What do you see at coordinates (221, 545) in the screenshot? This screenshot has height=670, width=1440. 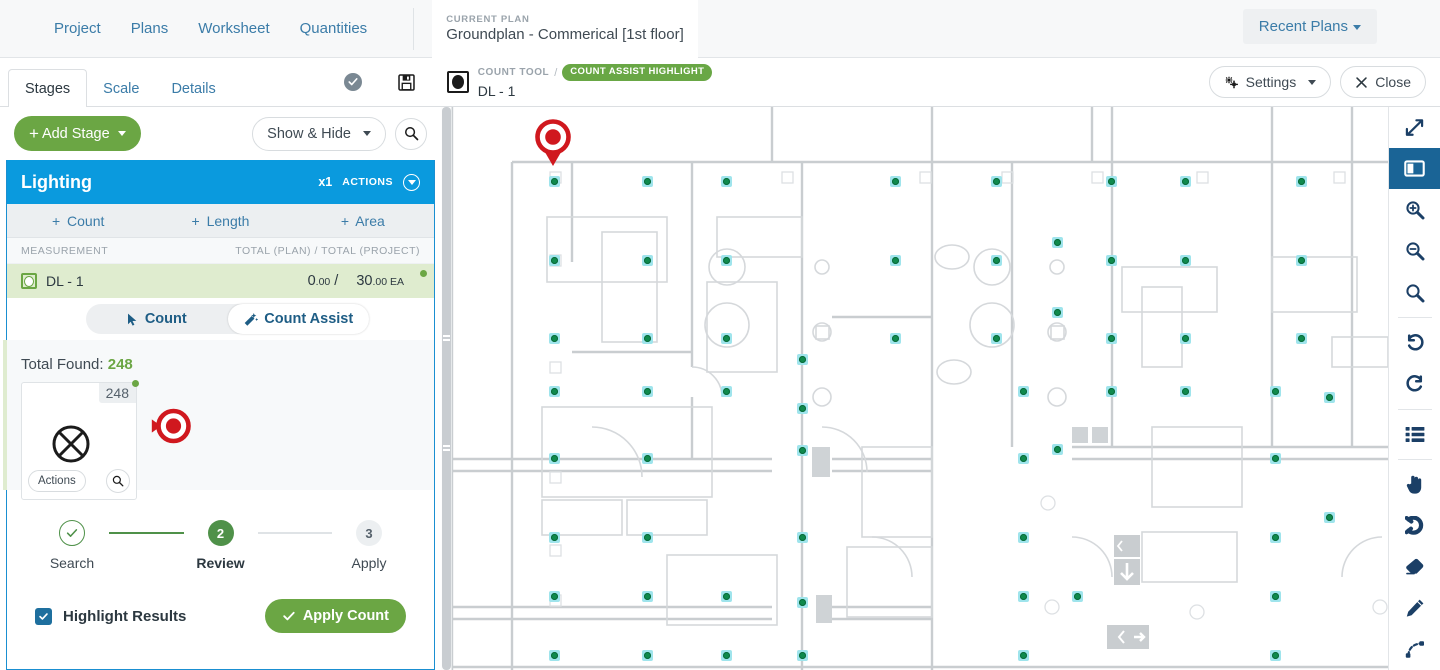 I see `wizard-step-review: 2 Review` at bounding box center [221, 545].